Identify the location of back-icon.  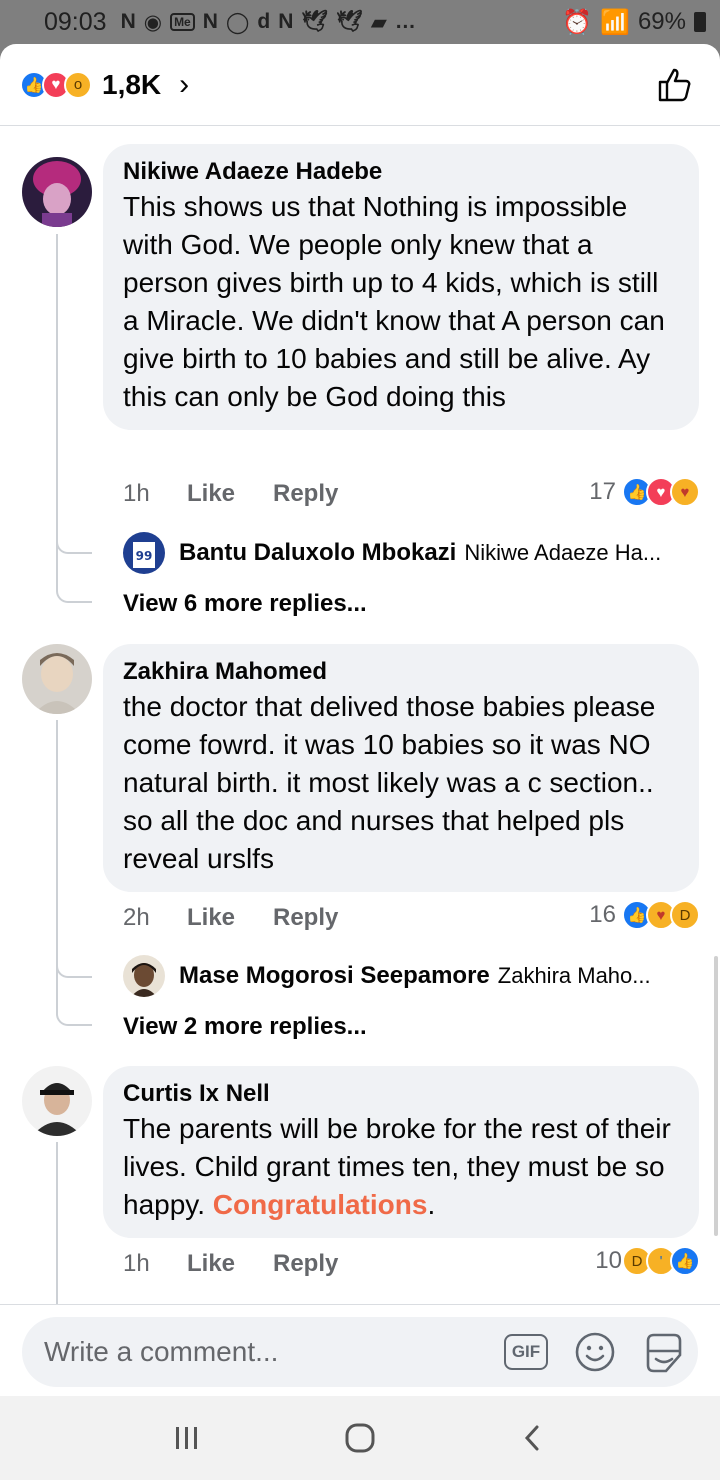
(532, 1438).